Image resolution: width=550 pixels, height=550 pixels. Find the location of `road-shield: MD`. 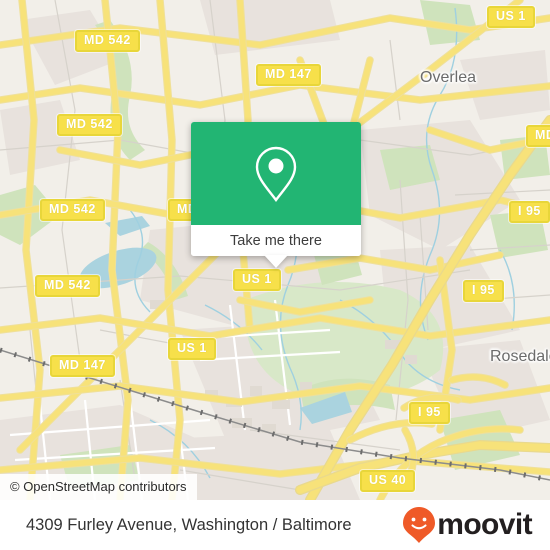

road-shield: MD is located at coordinates (538, 136).